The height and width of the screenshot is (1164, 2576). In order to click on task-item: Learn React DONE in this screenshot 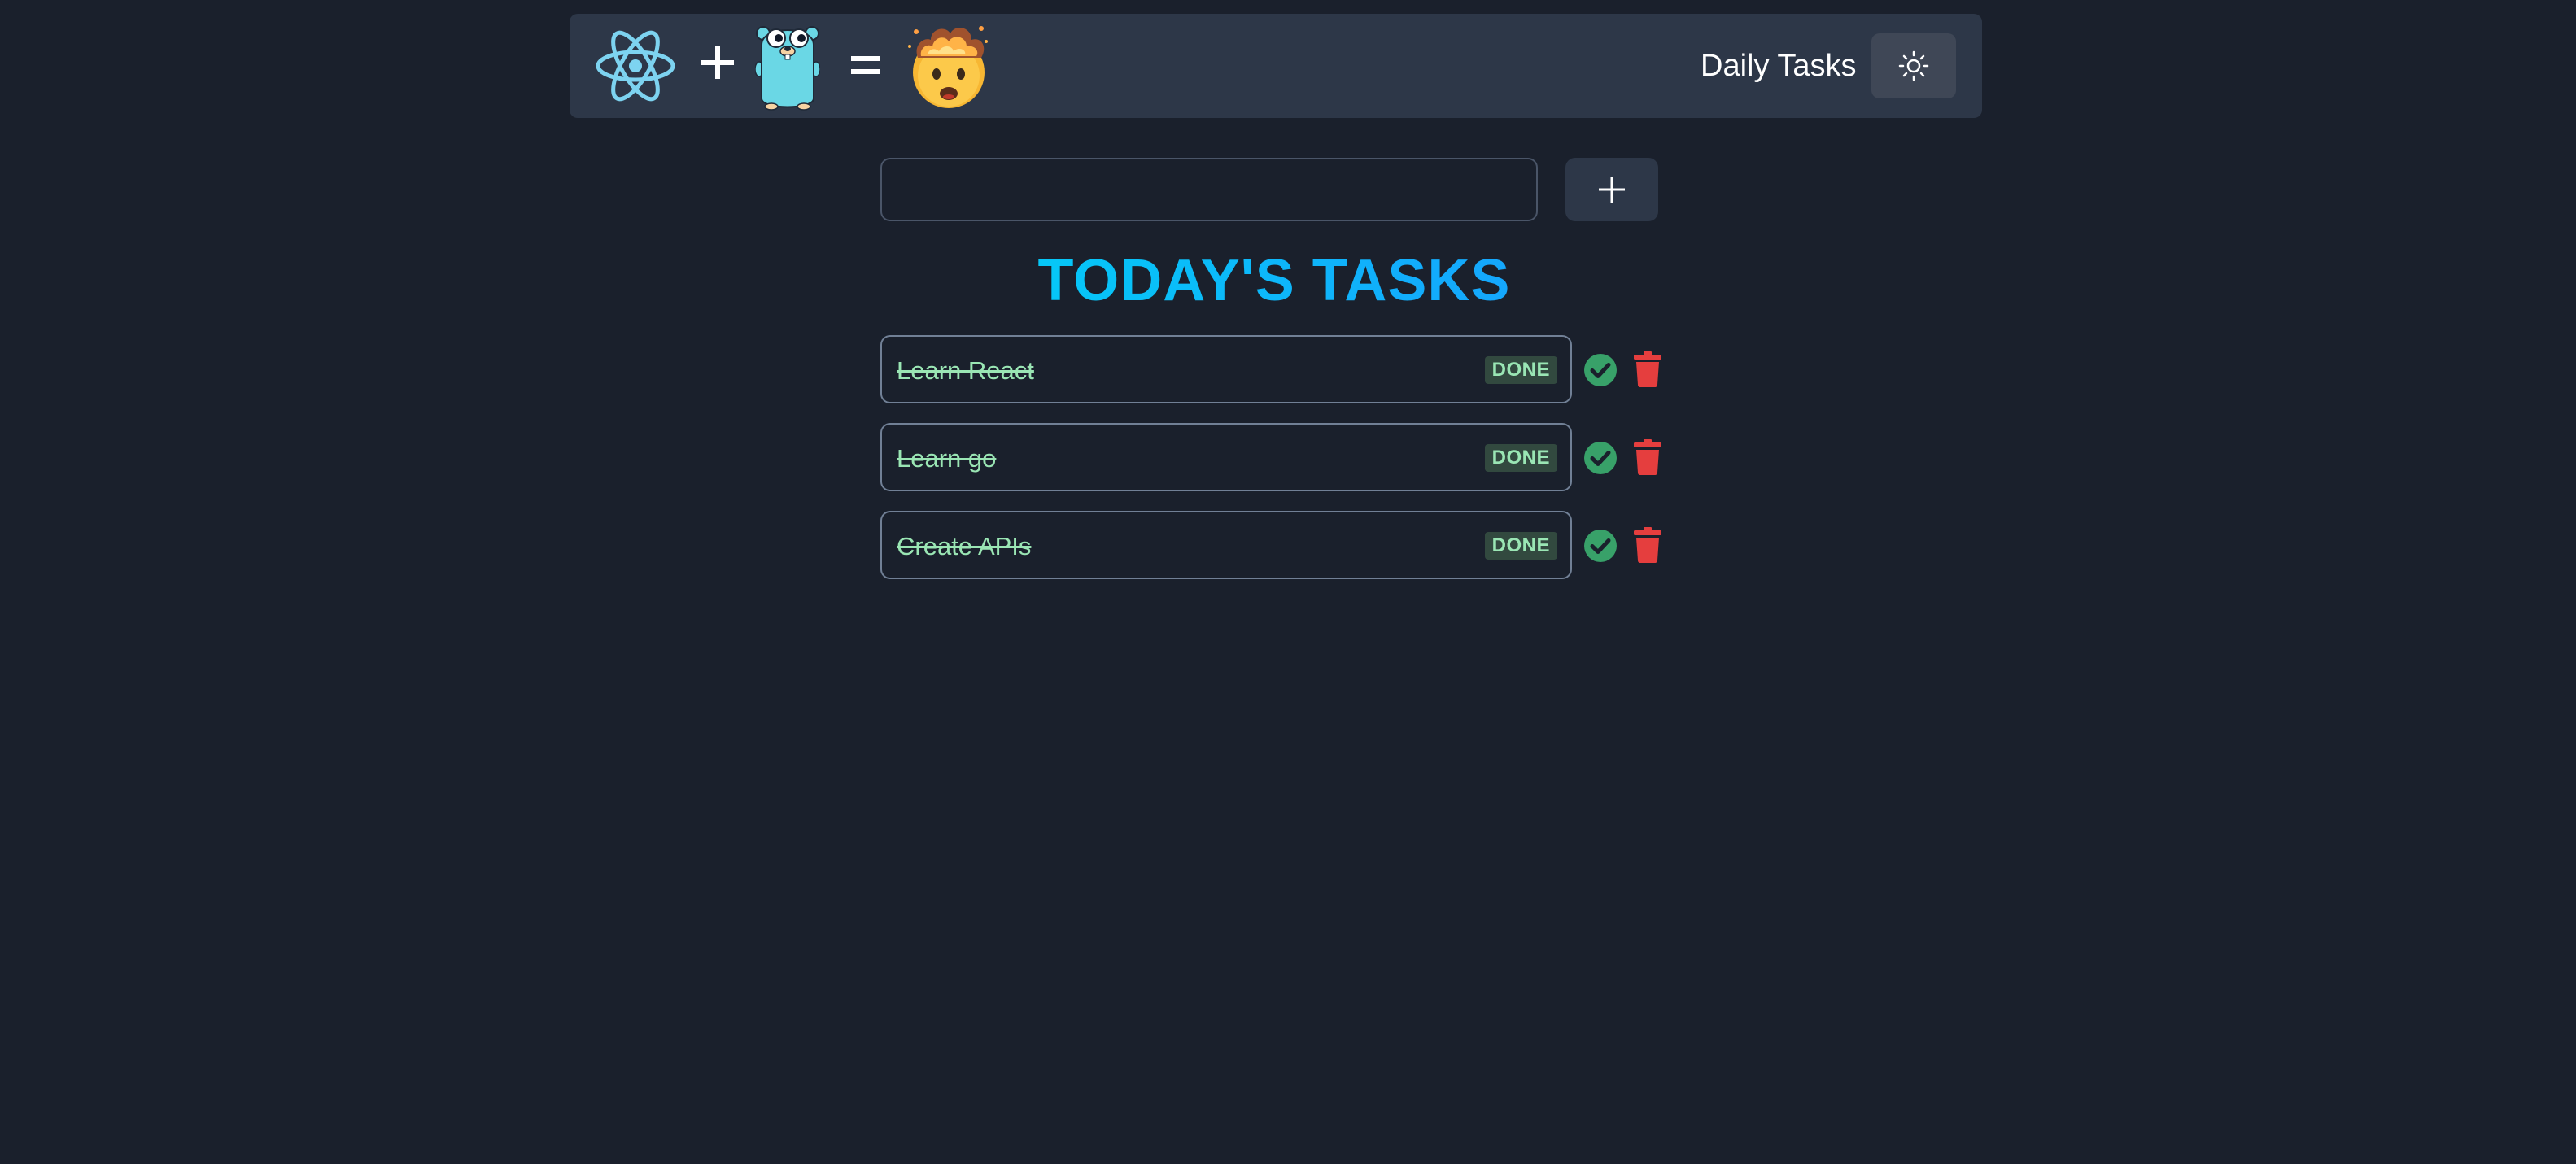, I will do `click(1270, 369)`.